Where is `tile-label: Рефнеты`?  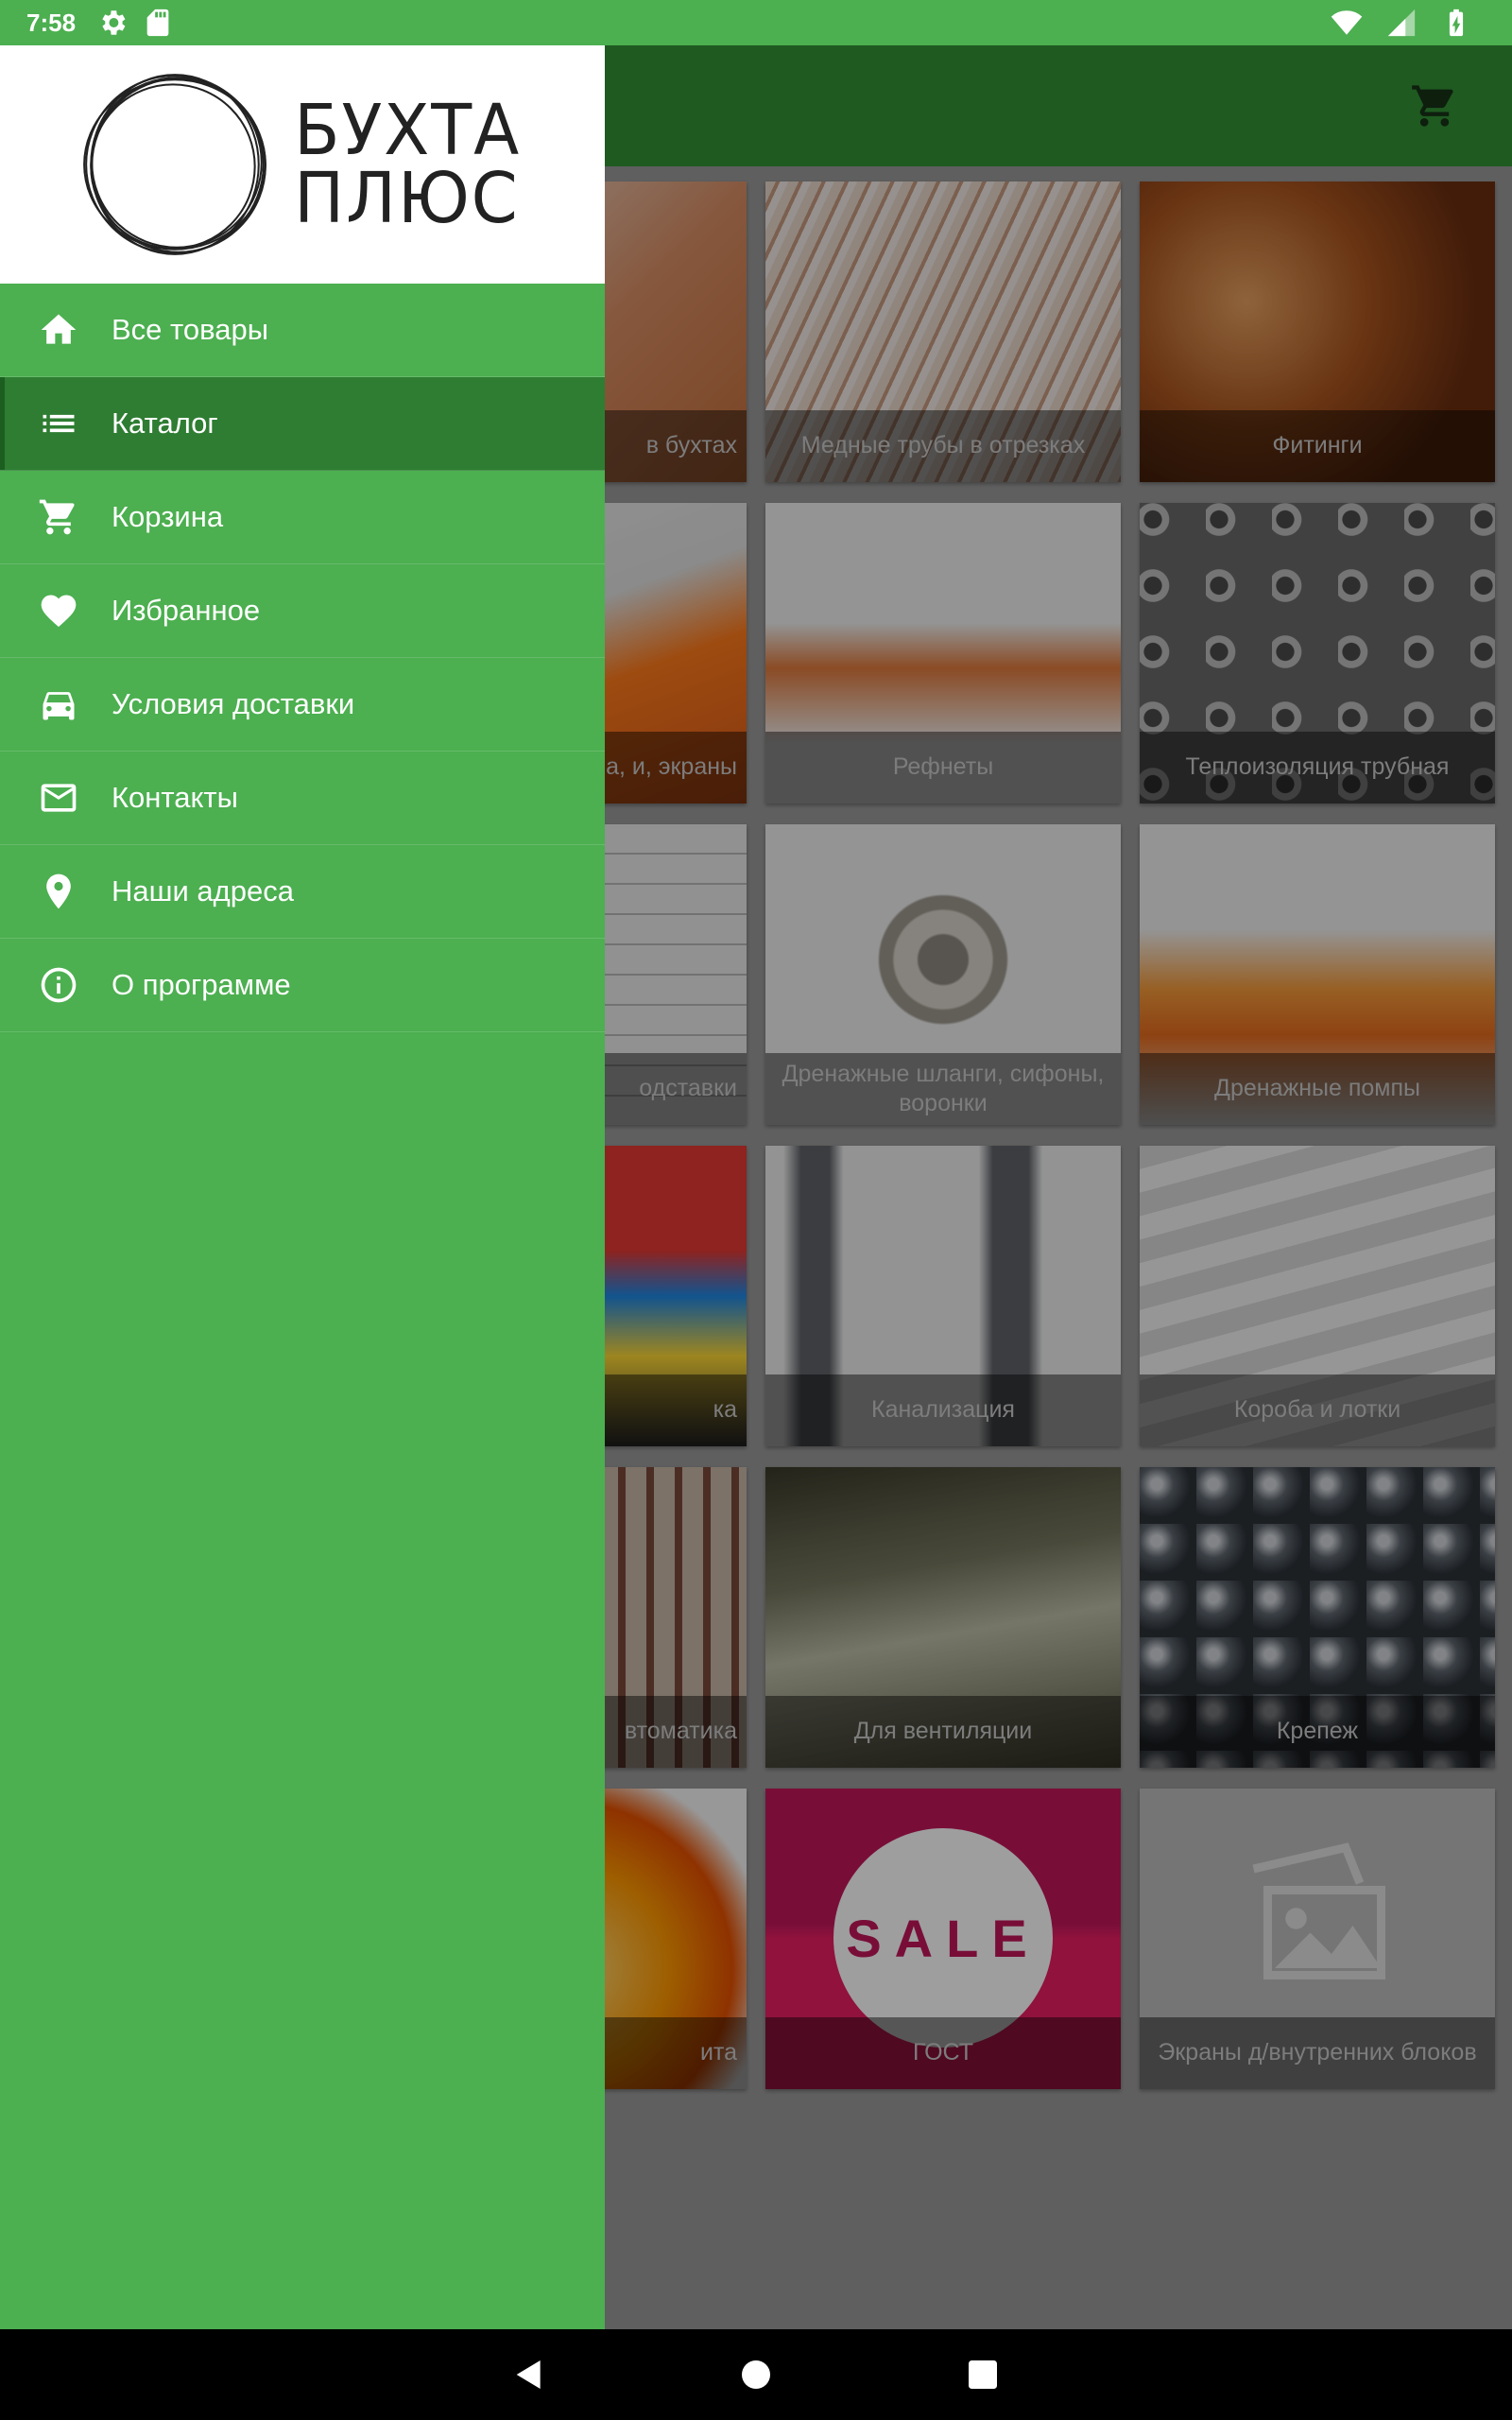 tile-label: Рефнеты is located at coordinates (943, 768).